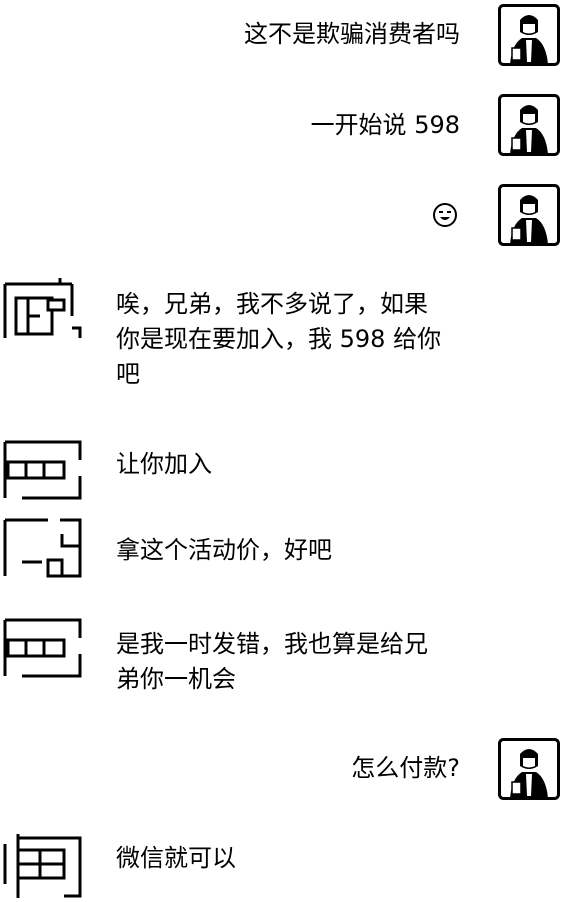 This screenshot has width=578, height=902. What do you see at coordinates (445, 215) in the screenshot?
I see `smiley-face-icon` at bounding box center [445, 215].